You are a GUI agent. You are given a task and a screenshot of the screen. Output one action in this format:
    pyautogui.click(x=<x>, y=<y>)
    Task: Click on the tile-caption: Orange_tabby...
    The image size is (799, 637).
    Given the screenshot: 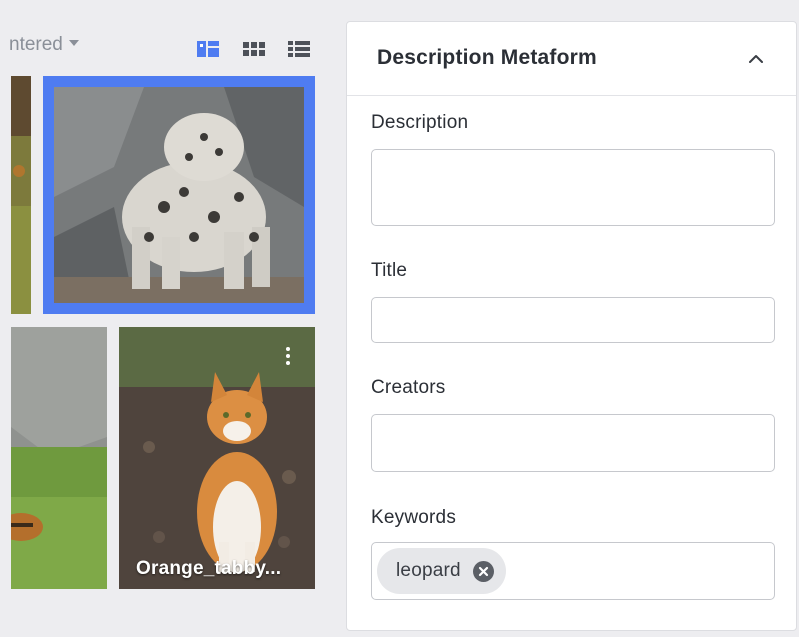 What is the action you would take?
    pyautogui.click(x=209, y=568)
    